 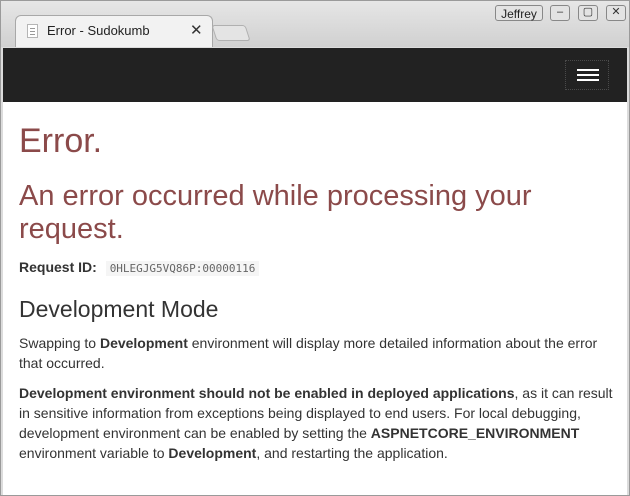 I want to click on dev-mode-heading: Development Mode, so click(x=119, y=309).